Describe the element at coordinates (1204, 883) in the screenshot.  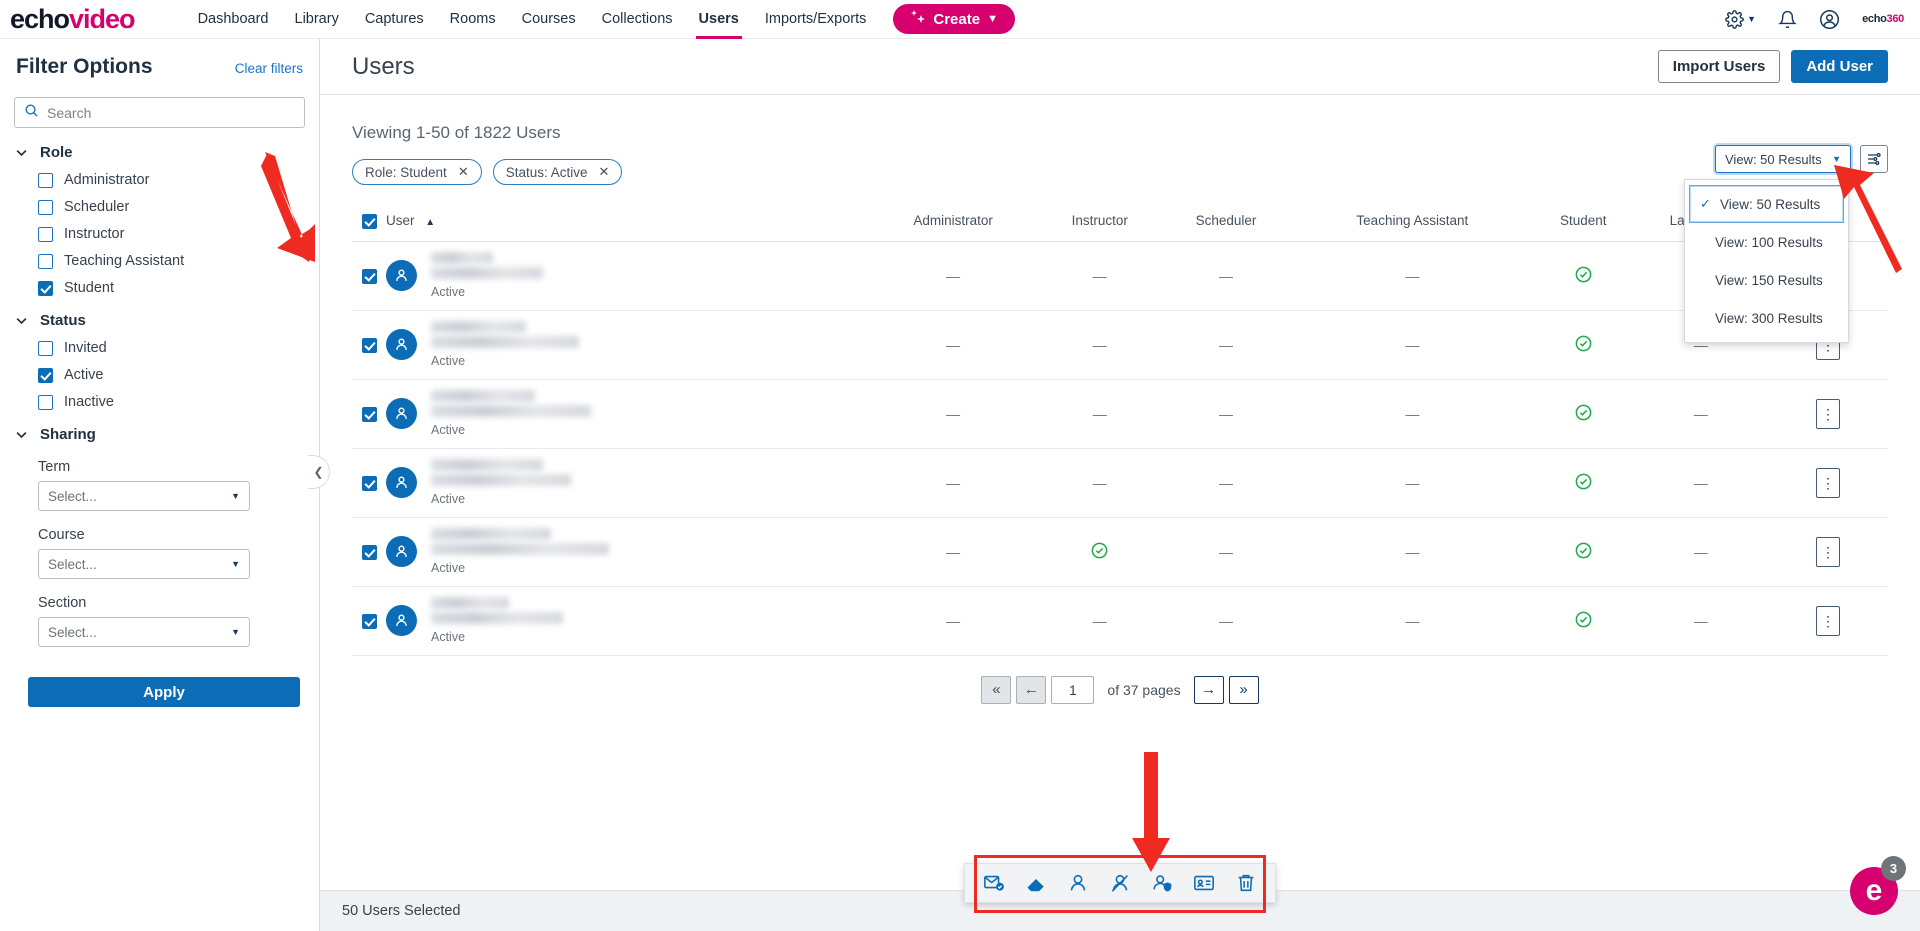
I see `id-card-icon` at that location.